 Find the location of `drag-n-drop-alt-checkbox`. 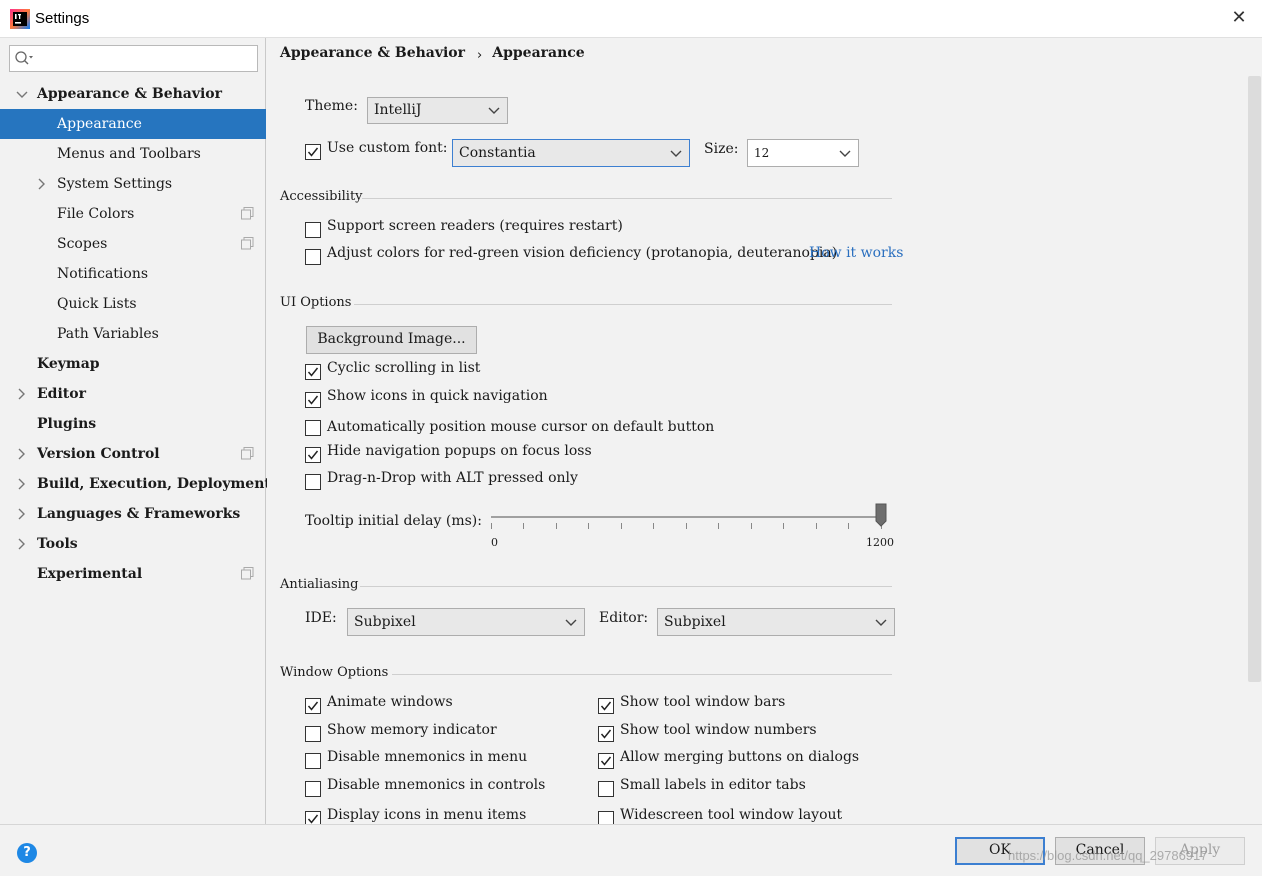

drag-n-drop-alt-checkbox is located at coordinates (313, 482).